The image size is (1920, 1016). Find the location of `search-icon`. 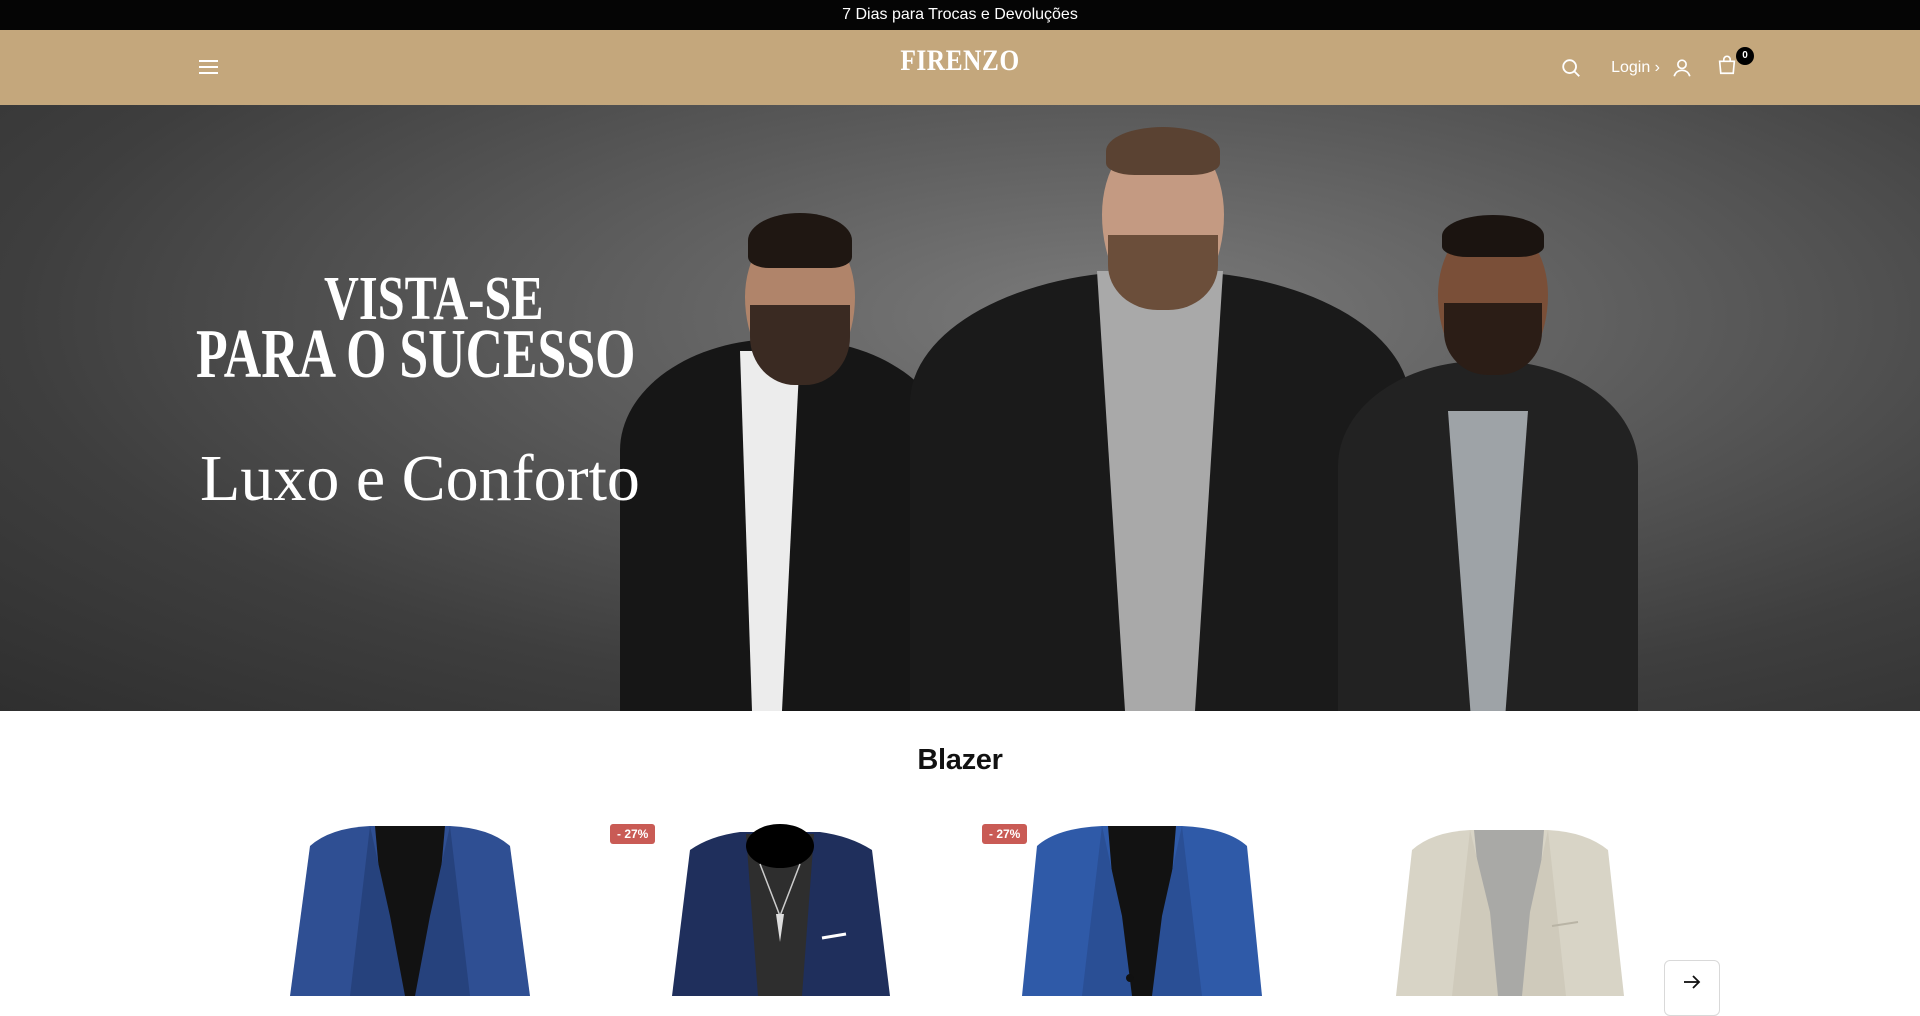

search-icon is located at coordinates (1571, 68).